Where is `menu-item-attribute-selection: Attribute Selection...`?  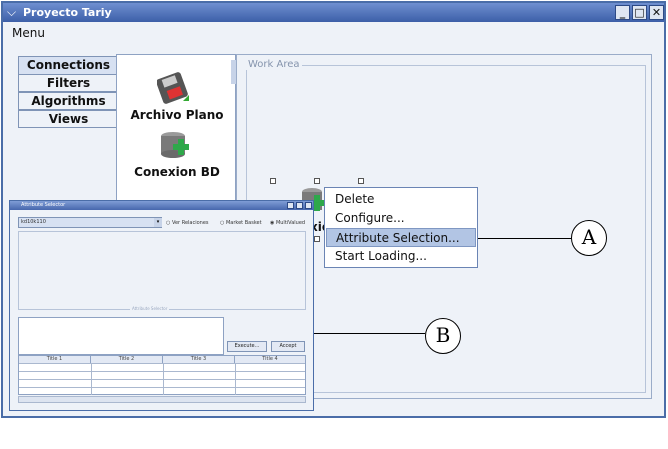
menu-item-attribute-selection: Attribute Selection... is located at coordinates (401, 237).